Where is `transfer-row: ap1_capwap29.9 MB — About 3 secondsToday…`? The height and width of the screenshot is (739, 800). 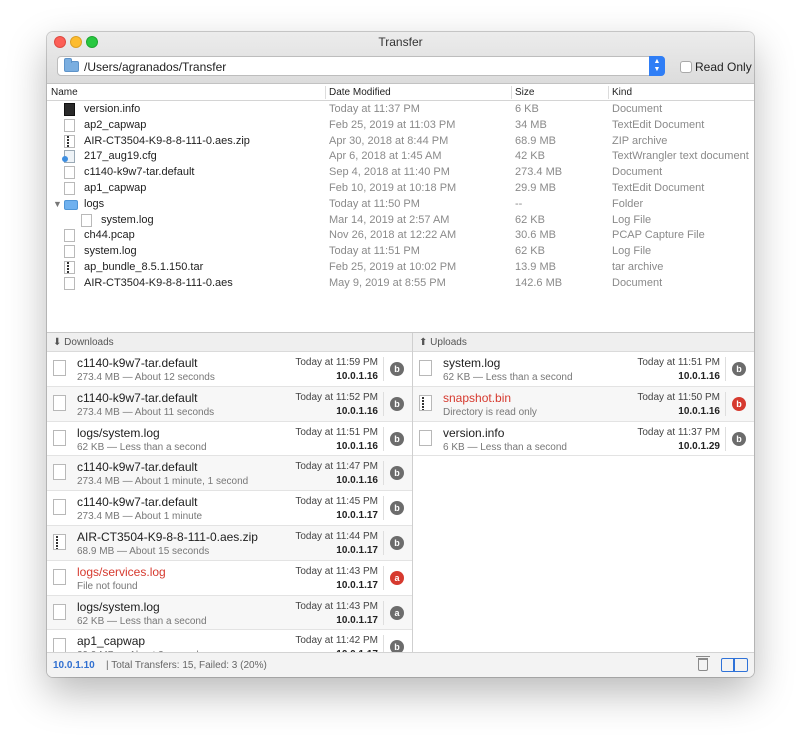
transfer-row: ap1_capwap29.9 MB — About 3 secondsToday… is located at coordinates (229, 641).